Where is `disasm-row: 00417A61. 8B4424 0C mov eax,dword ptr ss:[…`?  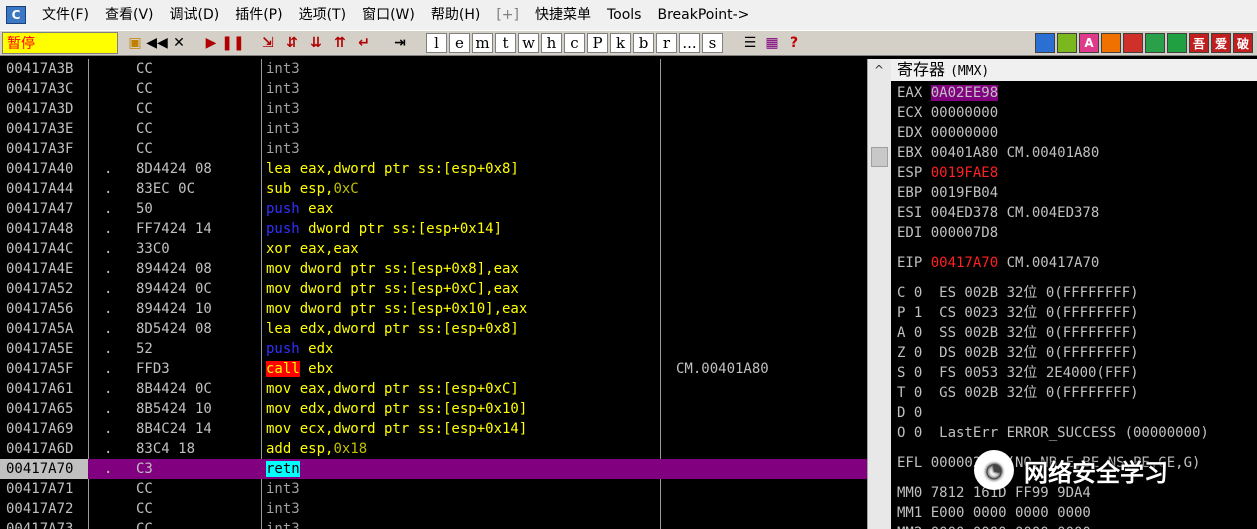 disasm-row: 00417A61. 8B4424 0C mov eax,dword ptr ss:[… is located at coordinates (433, 389).